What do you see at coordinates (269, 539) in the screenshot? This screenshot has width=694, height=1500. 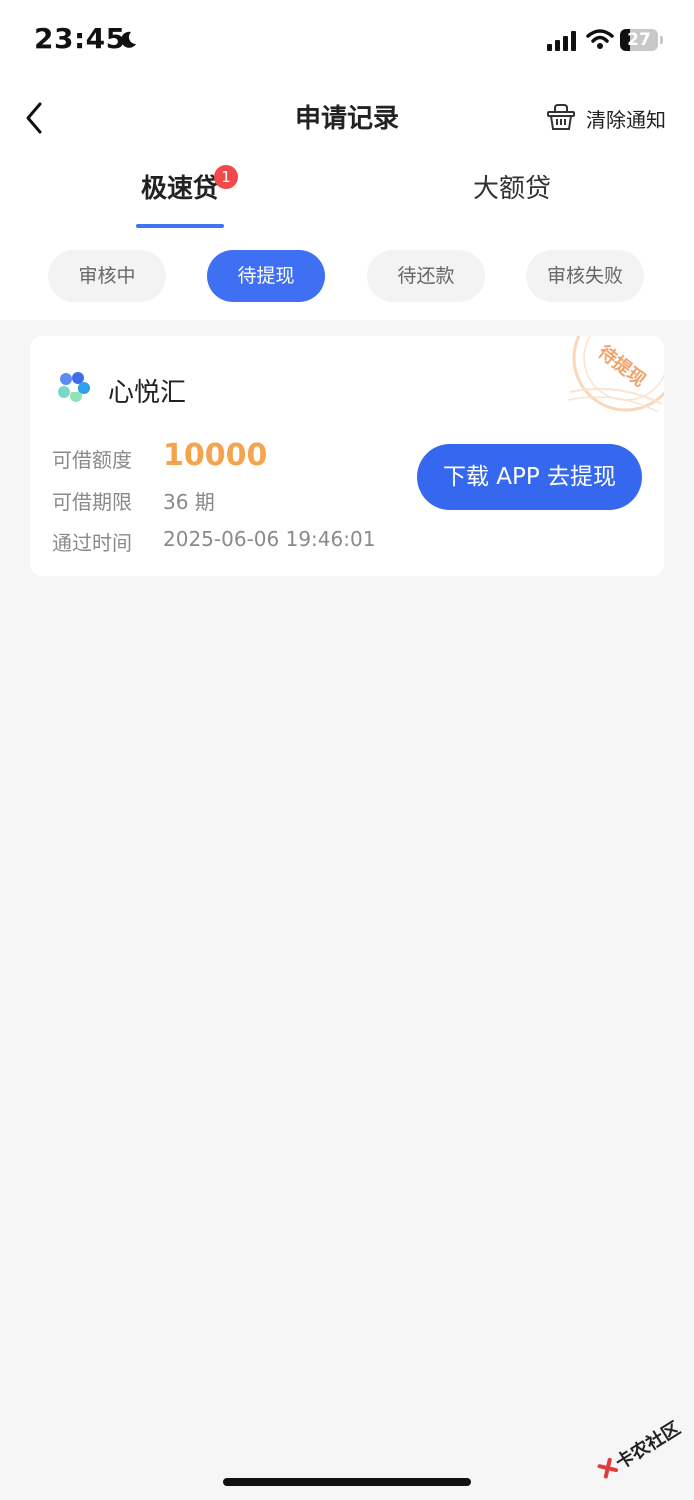 I see `approval-time-value: 2025-06-06 19:46:01` at bounding box center [269, 539].